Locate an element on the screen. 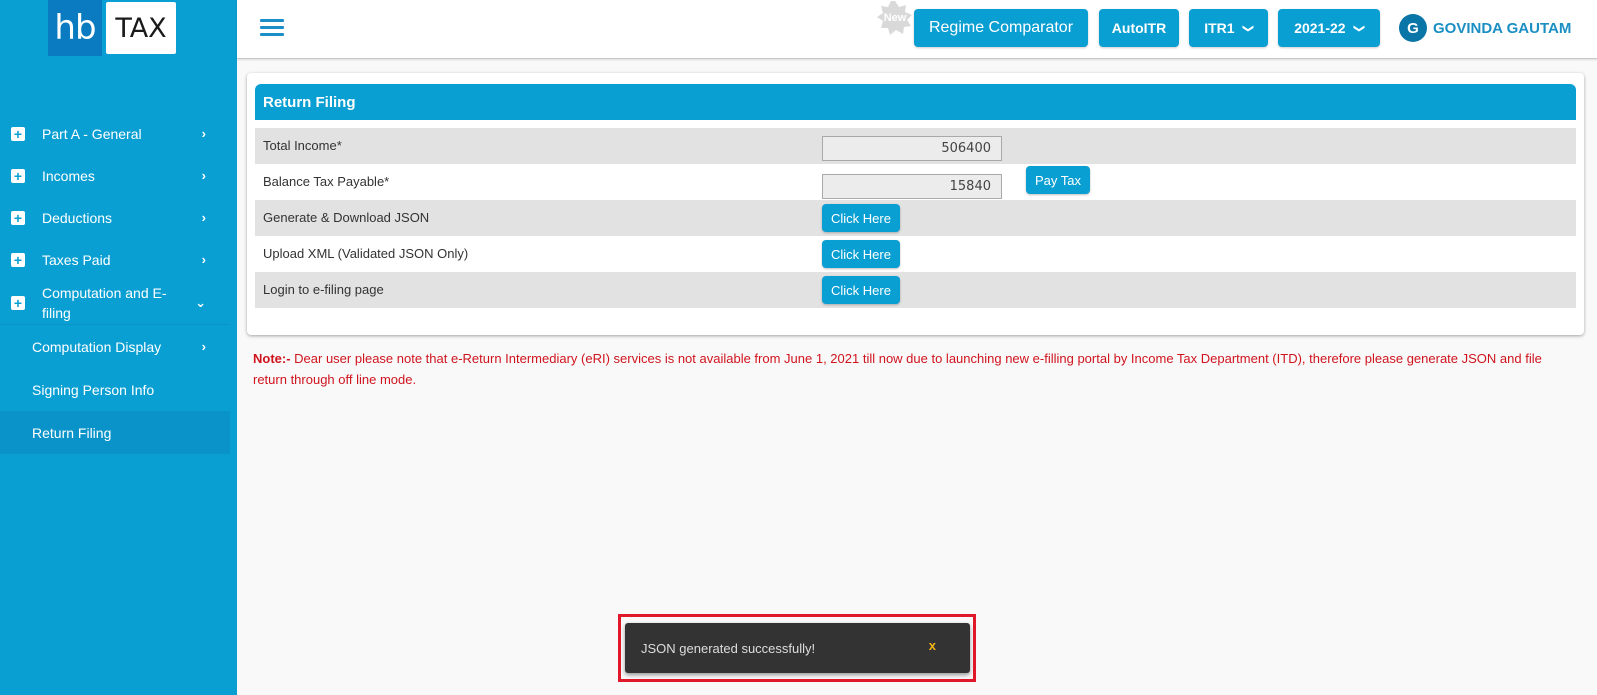  row-label: Total Income* is located at coordinates (302, 145).